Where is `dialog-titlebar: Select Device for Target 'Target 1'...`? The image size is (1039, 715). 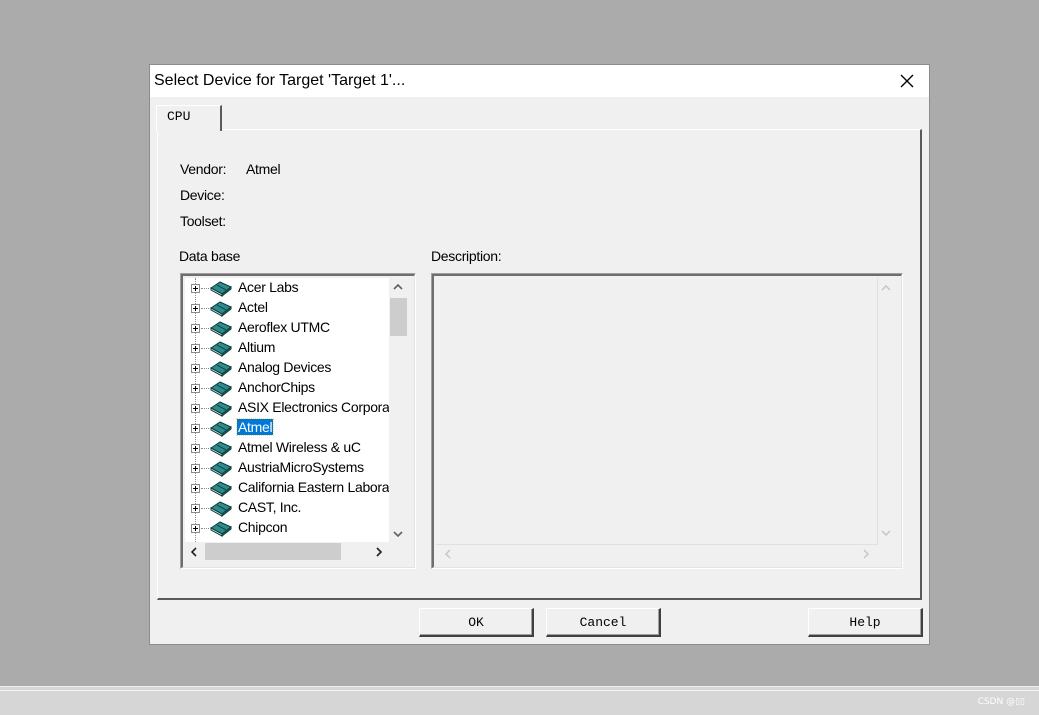 dialog-titlebar: Select Device for Target 'Target 1'... is located at coordinates (539, 81).